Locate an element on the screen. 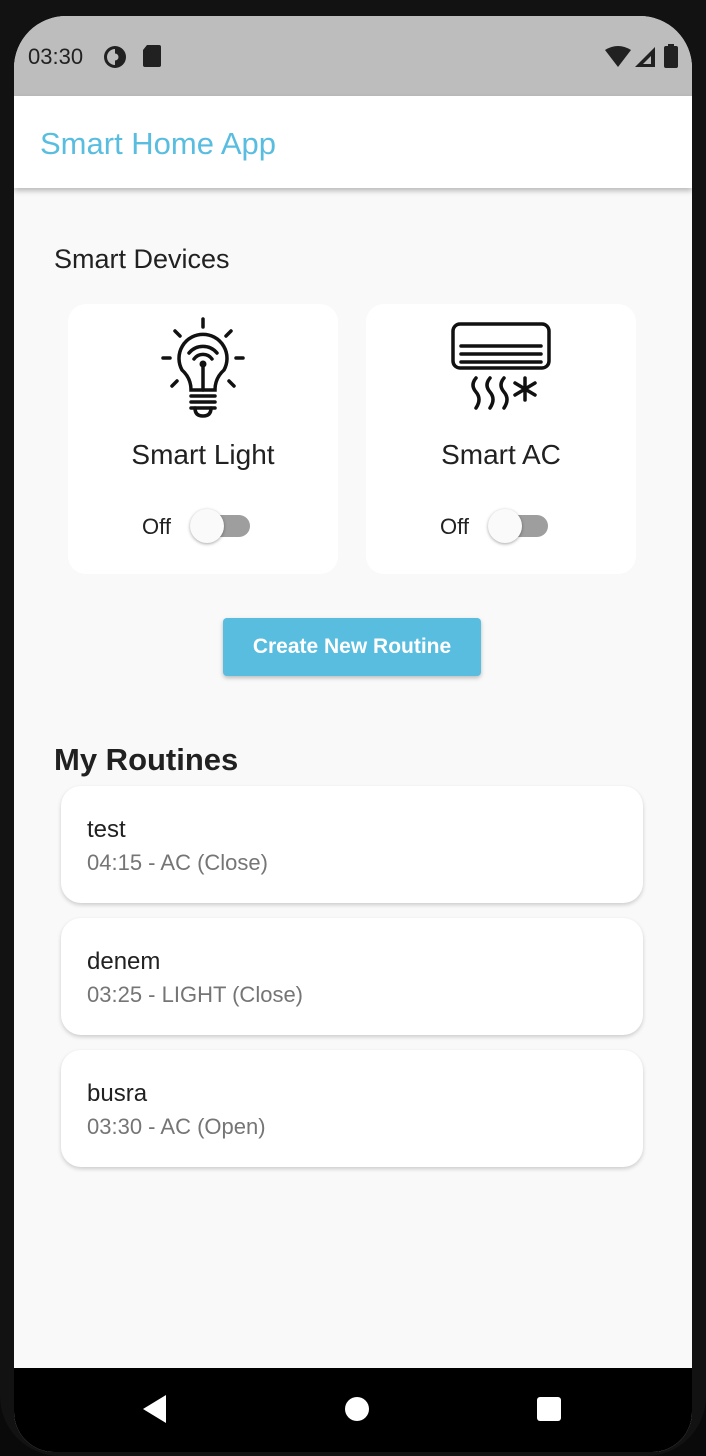  create-new-routine-button: Create New Routine is located at coordinates (352, 647).